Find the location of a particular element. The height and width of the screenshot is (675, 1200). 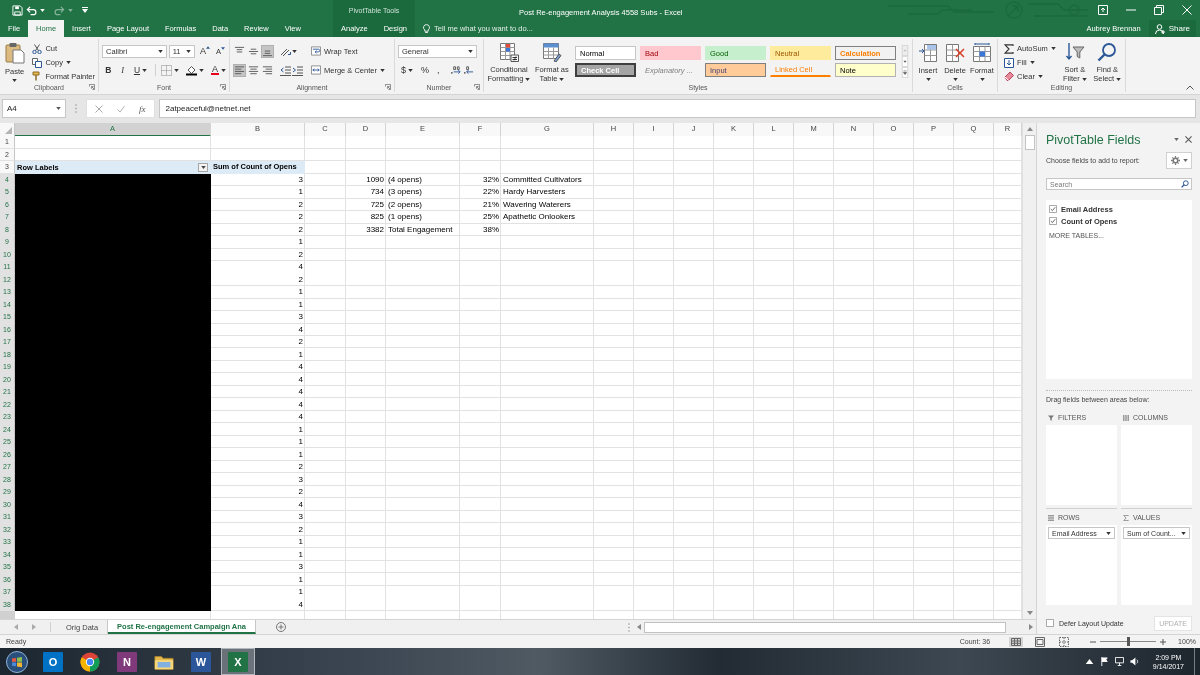

category-label: (1 opens) is located at coordinates (405, 216).